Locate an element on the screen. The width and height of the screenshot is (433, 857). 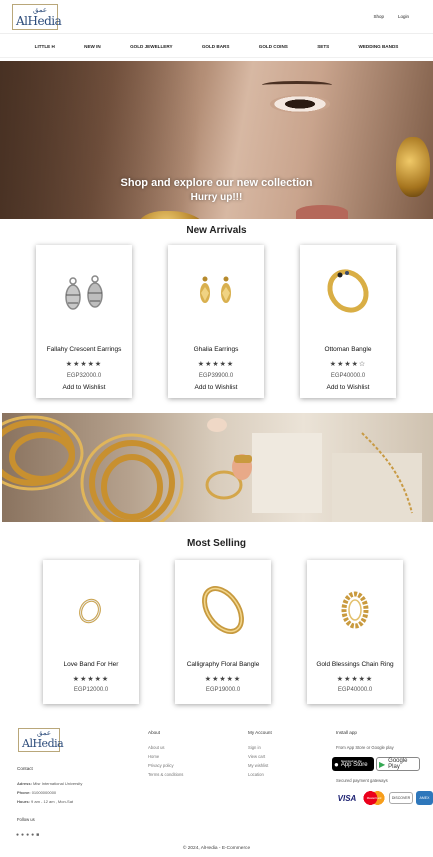
top-bar: عمق AlHedia Shop Login is located at coordinates (216, 17).